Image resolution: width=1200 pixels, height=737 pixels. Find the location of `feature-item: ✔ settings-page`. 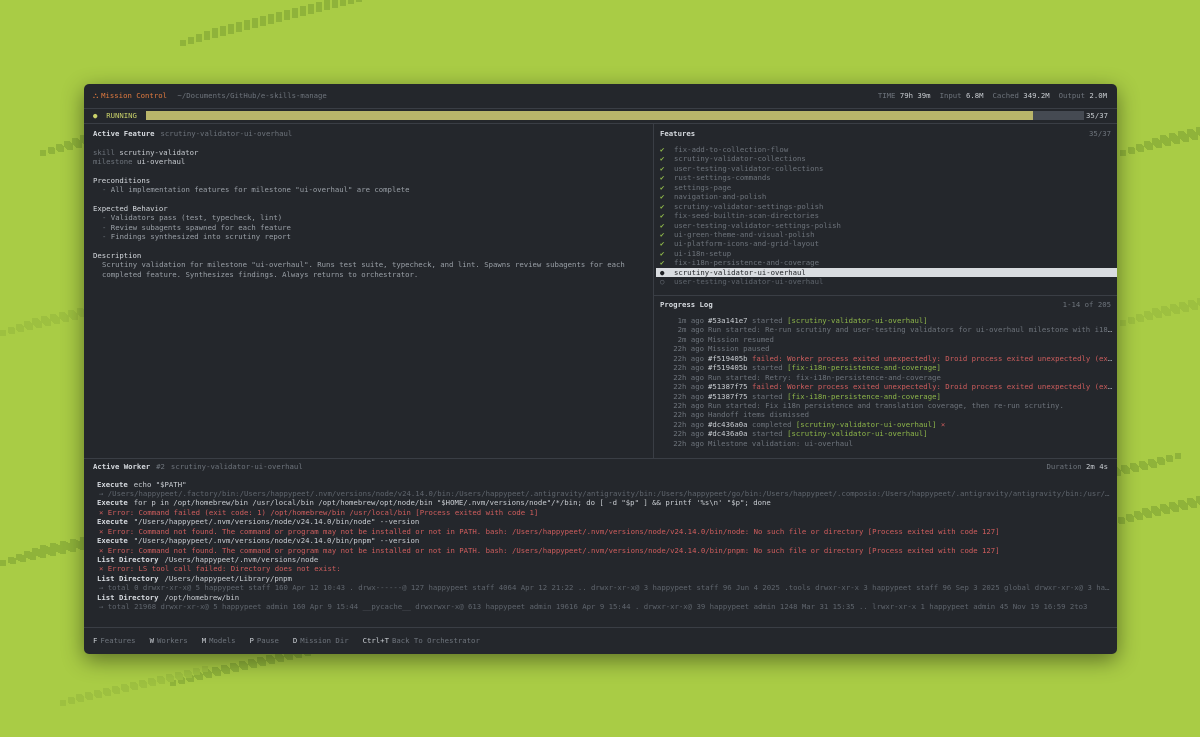

feature-item: ✔ settings-page is located at coordinates (886, 187).